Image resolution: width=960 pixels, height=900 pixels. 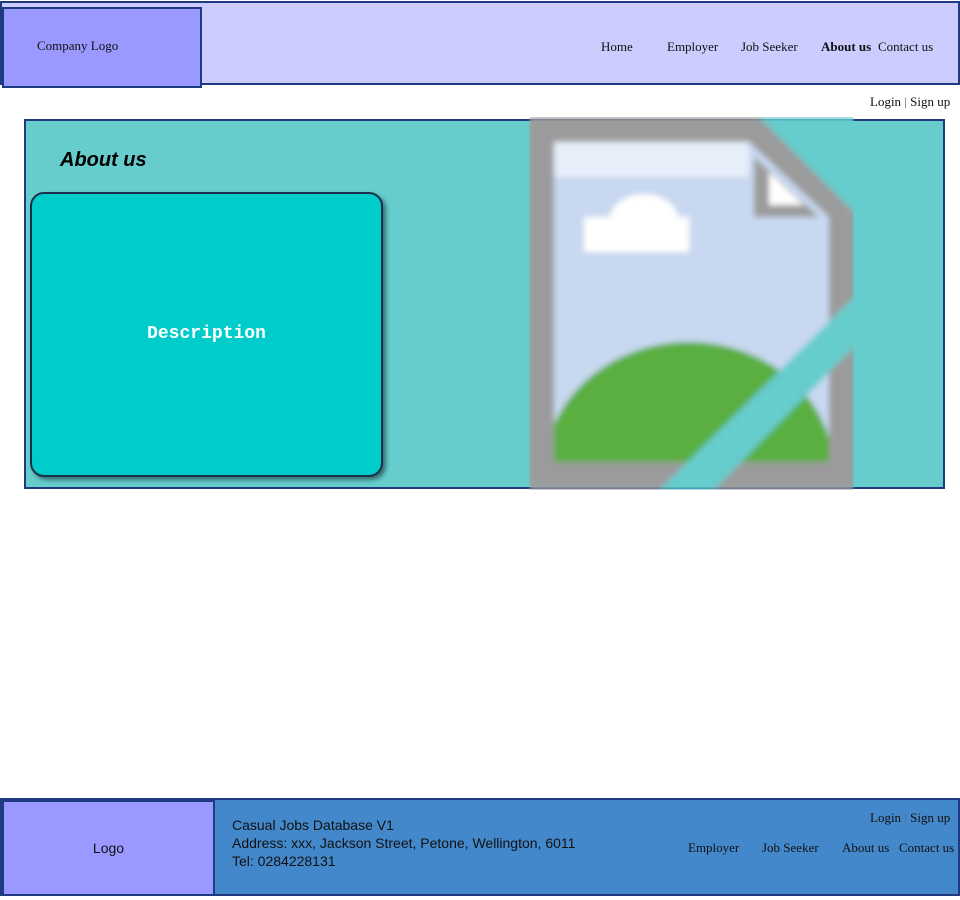 I want to click on nav-job-seeker: Job Seeker, so click(x=769, y=47).